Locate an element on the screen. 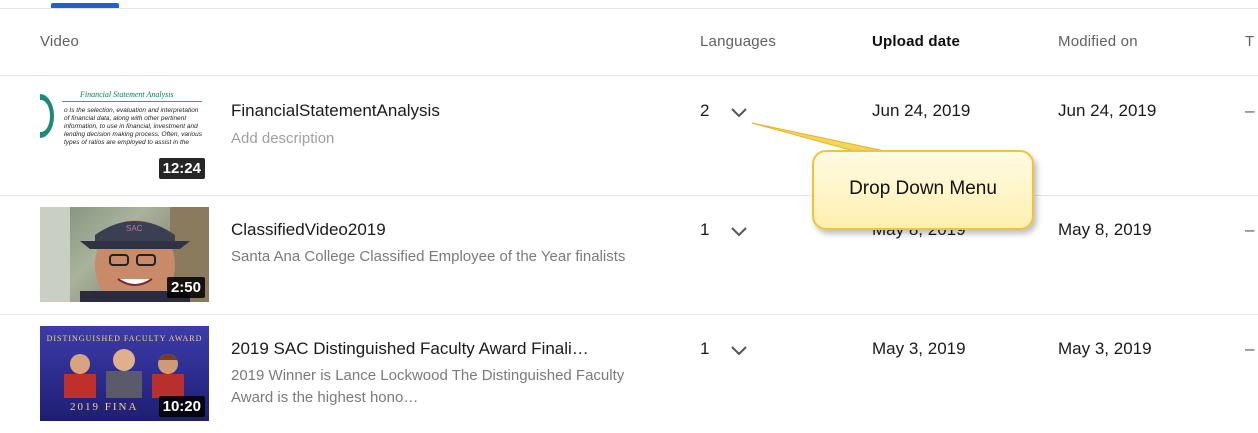 The image size is (1258, 433). duration-badge: 10:20 is located at coordinates (181, 406).